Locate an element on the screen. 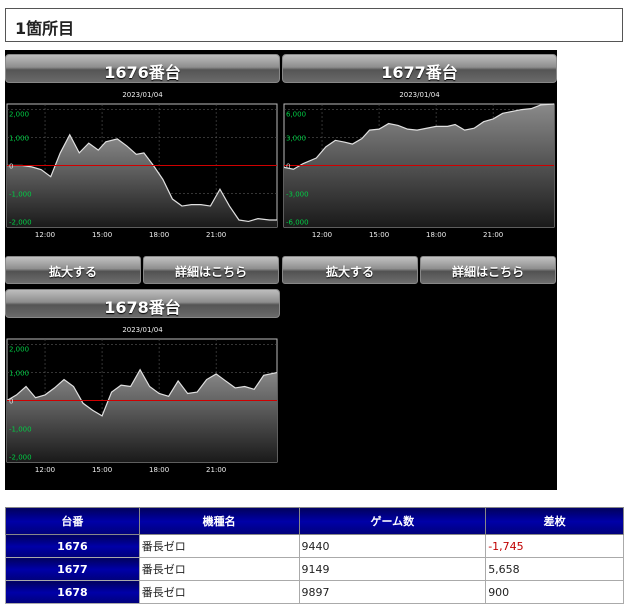 This screenshot has width=630, height=609. cell-diff: -1,745 is located at coordinates (554, 546).